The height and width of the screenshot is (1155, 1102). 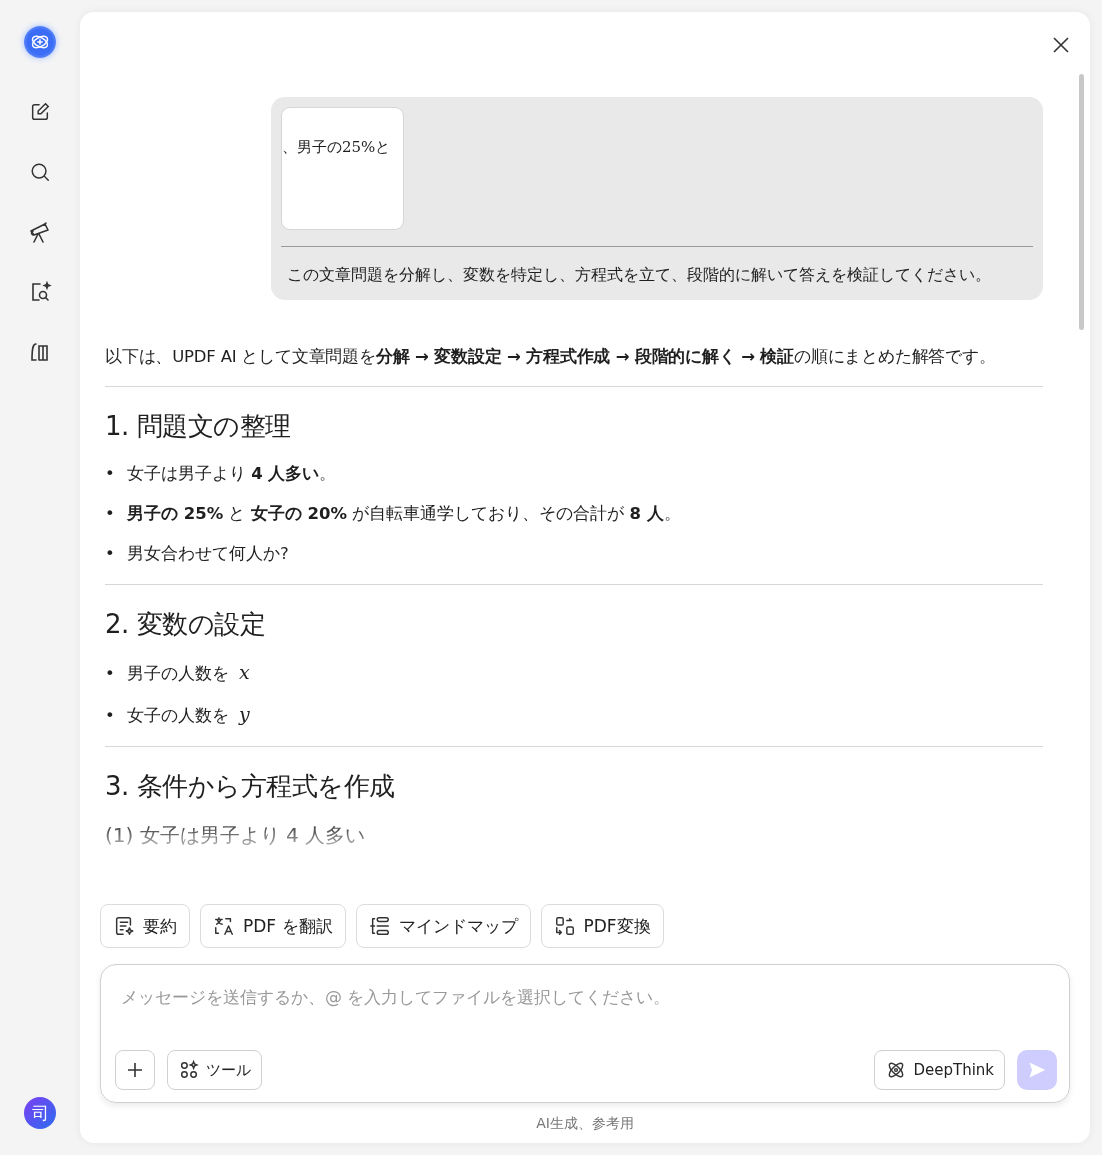 What do you see at coordinates (564, 926) in the screenshot?
I see `convert-icon` at bounding box center [564, 926].